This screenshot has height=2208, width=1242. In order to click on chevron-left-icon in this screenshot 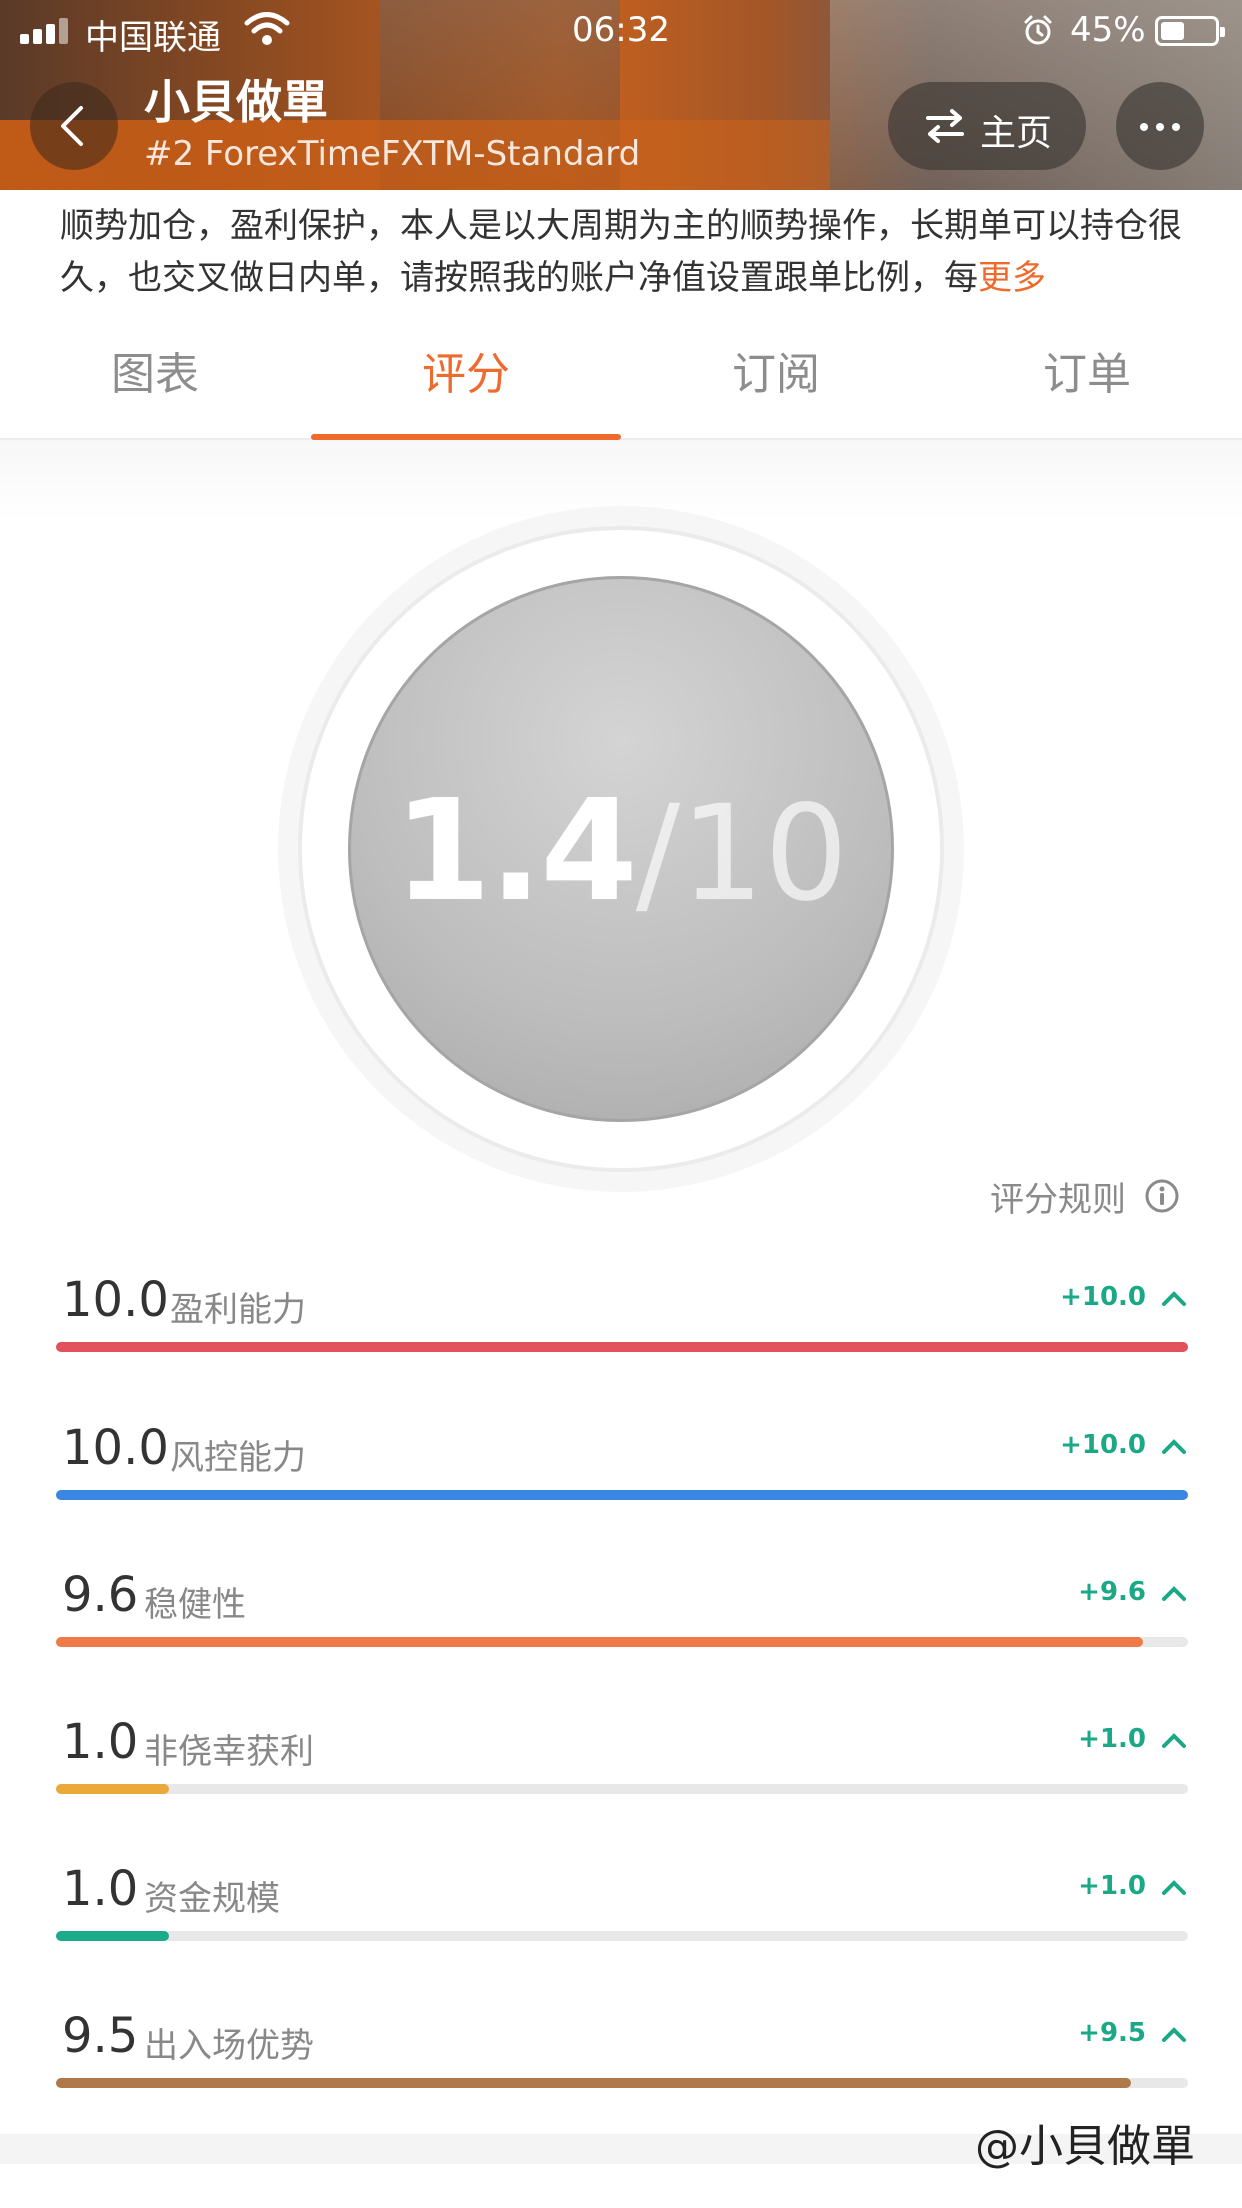, I will do `click(72, 126)`.